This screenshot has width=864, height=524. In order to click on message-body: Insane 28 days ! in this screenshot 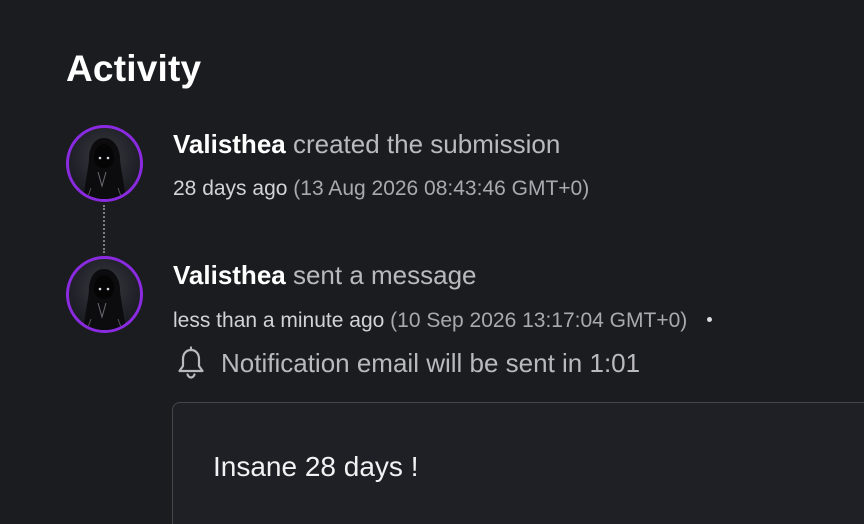, I will do `click(316, 466)`.